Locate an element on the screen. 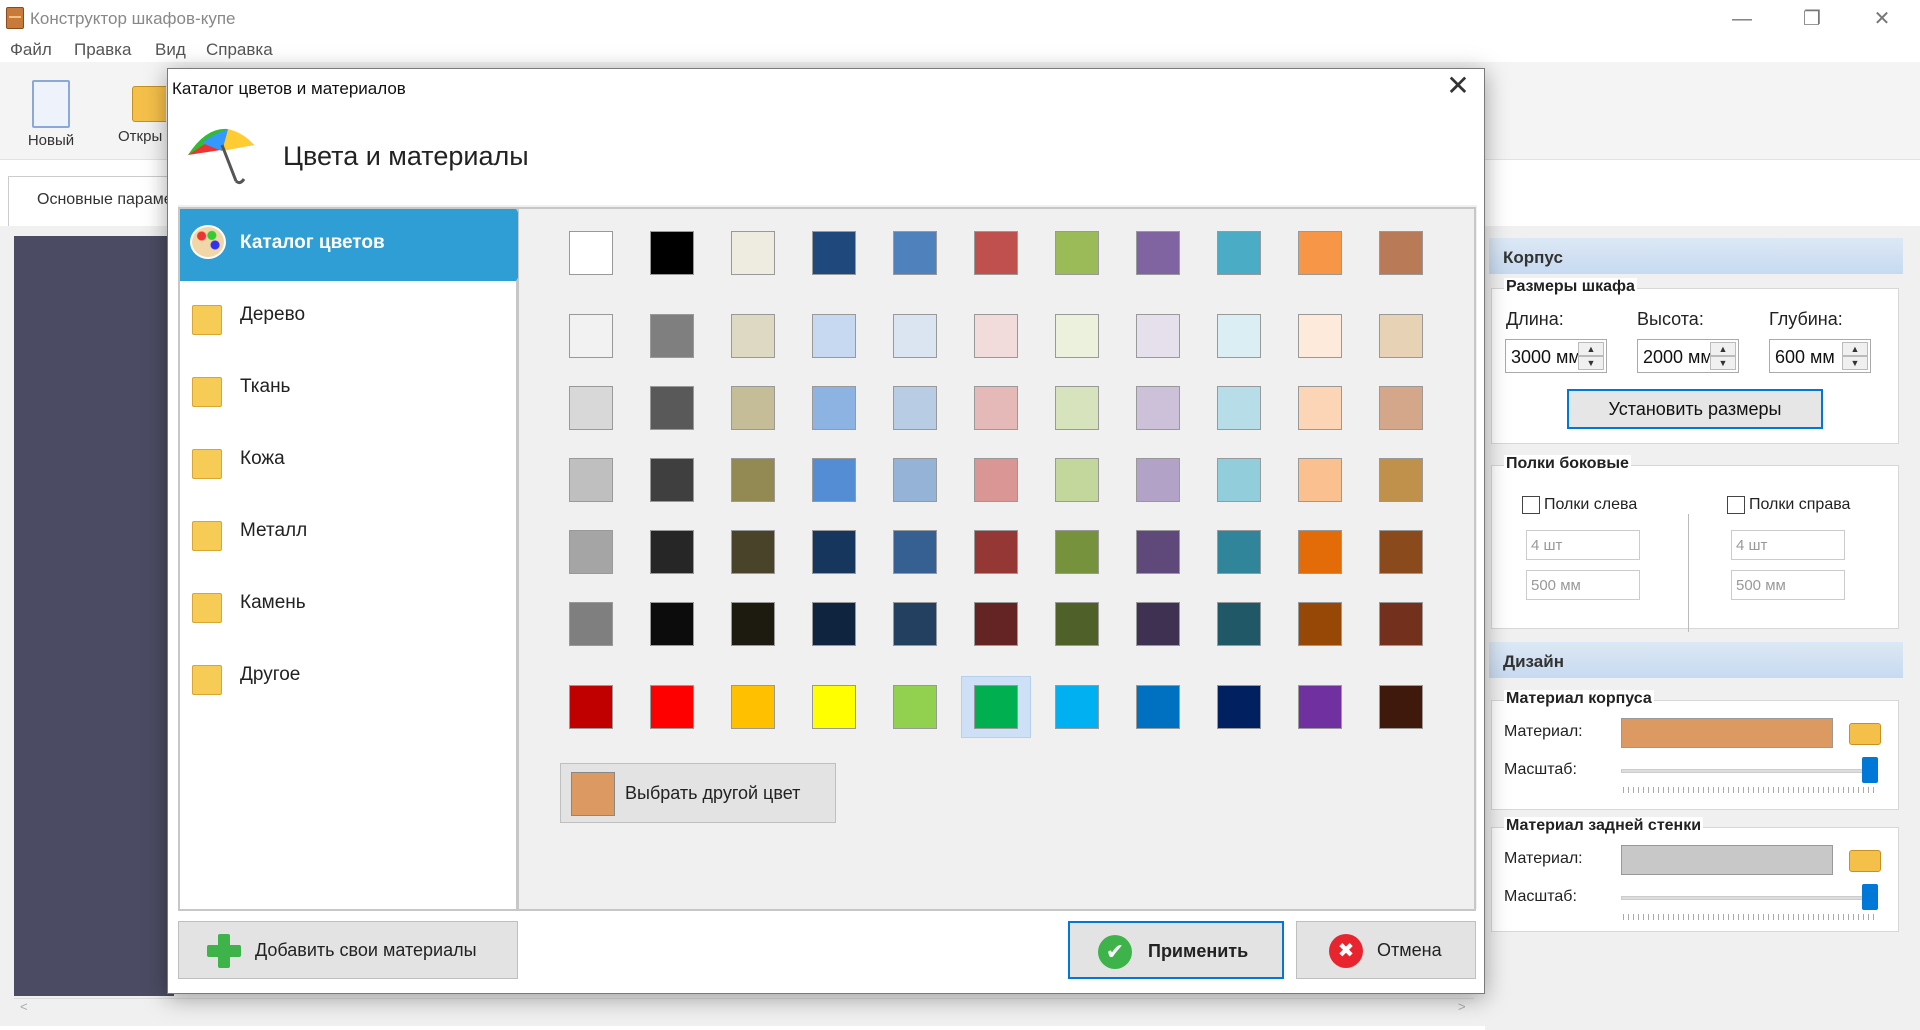 The width and height of the screenshot is (1920, 1030). depth-stepper: 600 мм ▲ ▼ is located at coordinates (1820, 356).